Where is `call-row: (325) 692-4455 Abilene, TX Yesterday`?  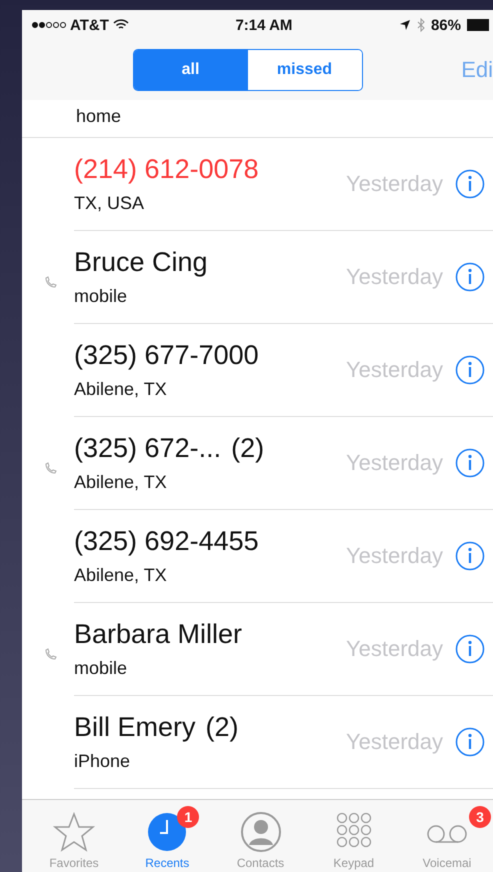 call-row: (325) 692-4455 Abilene, TX Yesterday is located at coordinates (283, 556).